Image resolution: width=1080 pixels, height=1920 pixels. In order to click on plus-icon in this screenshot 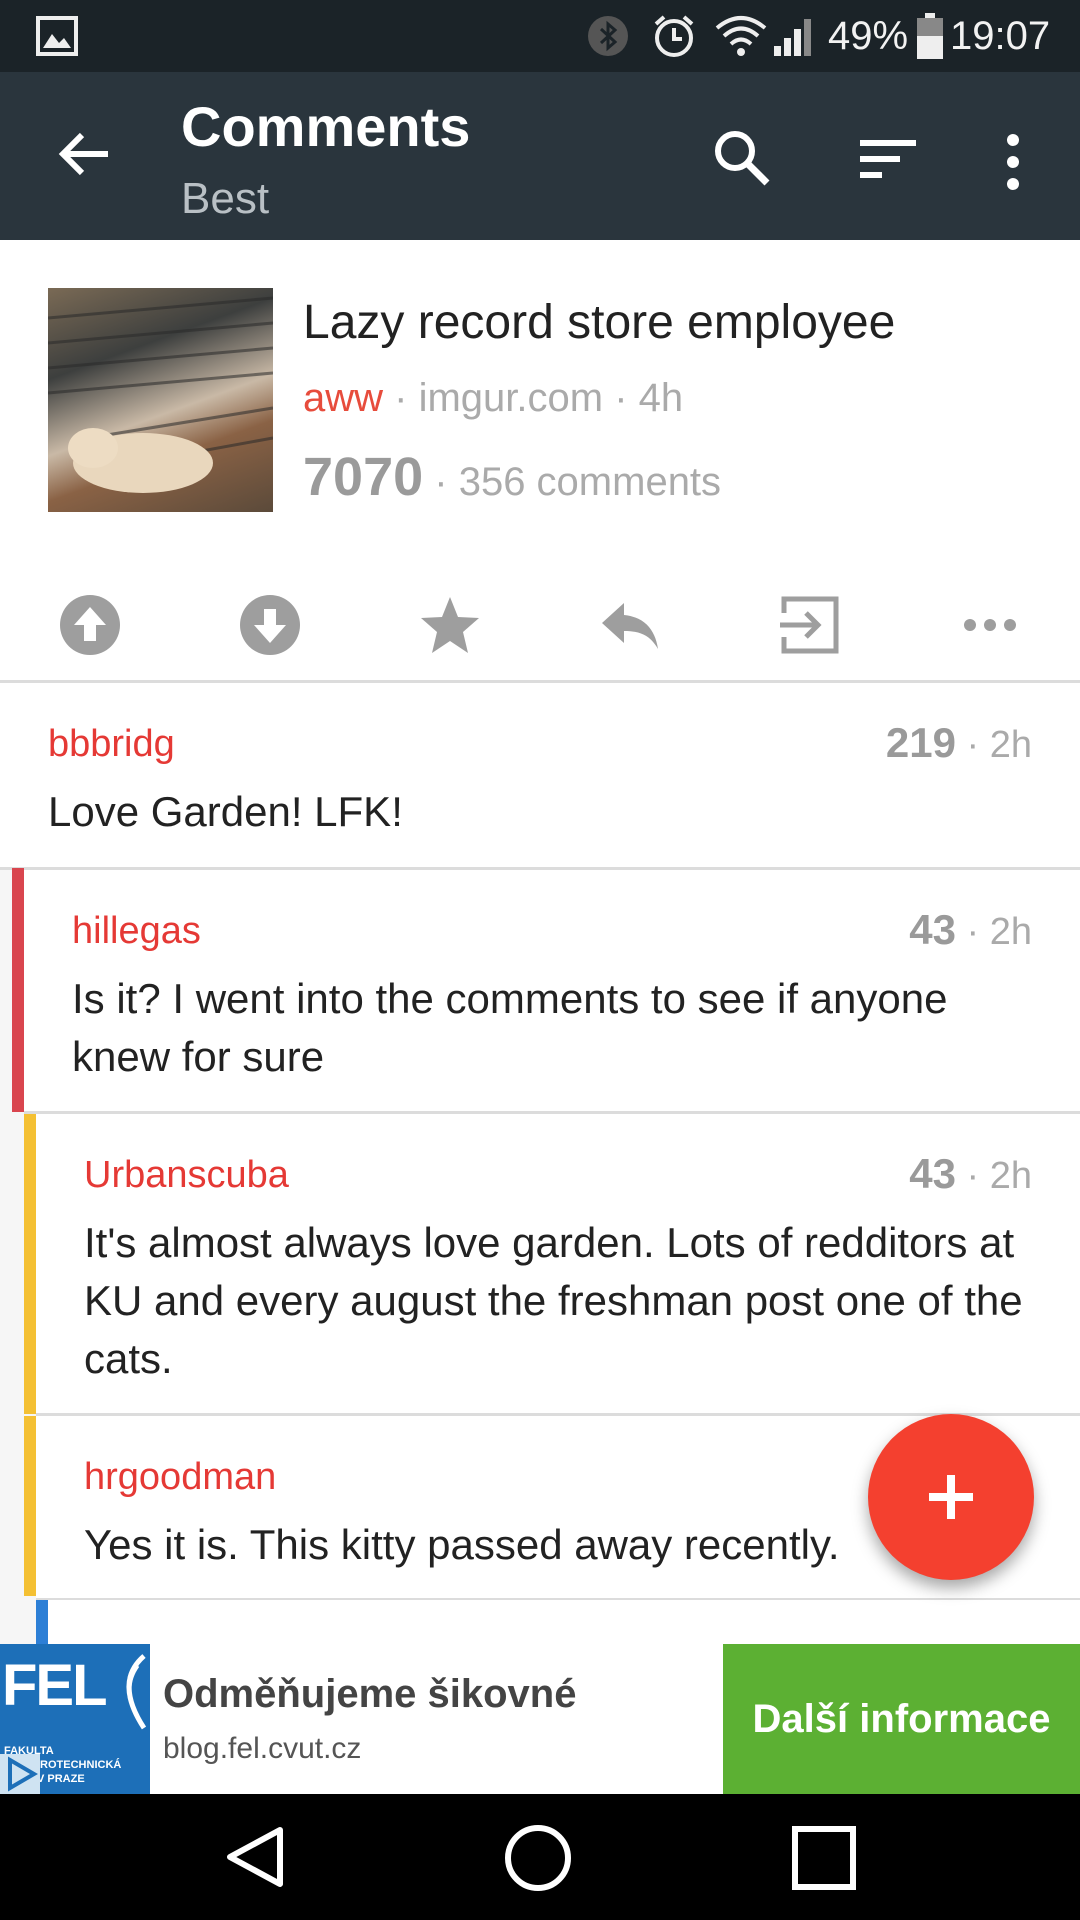, I will do `click(951, 1497)`.